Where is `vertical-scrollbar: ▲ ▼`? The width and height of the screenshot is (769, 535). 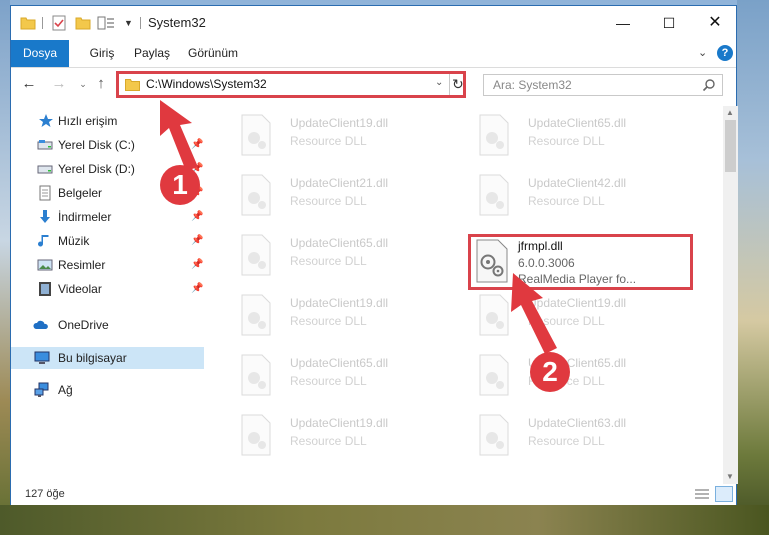
vertical-scrollbar: ▲ ▼ is located at coordinates (730, 295).